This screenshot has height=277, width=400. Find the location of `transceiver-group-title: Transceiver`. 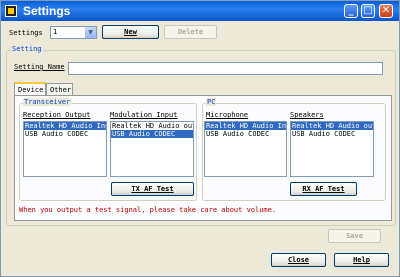

transceiver-group-title: Transceiver is located at coordinates (47, 102).